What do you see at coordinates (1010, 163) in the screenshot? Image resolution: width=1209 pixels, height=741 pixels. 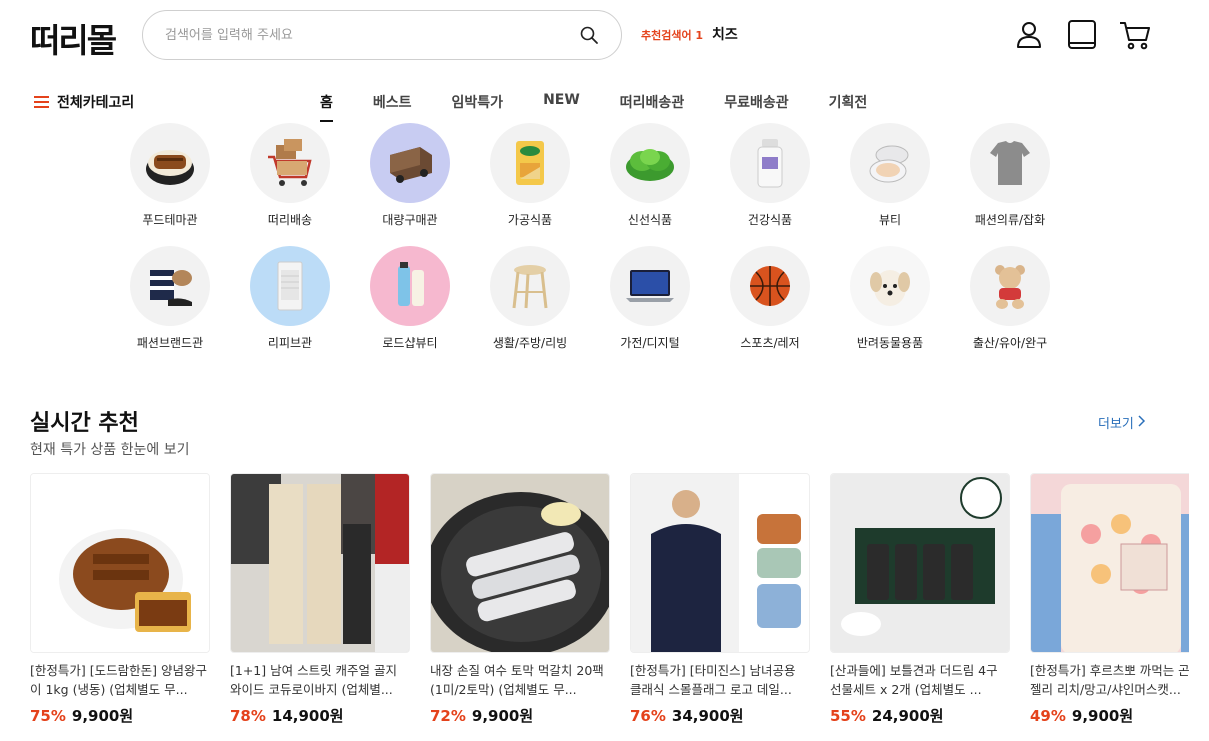 I see `tshirt-icon` at bounding box center [1010, 163].